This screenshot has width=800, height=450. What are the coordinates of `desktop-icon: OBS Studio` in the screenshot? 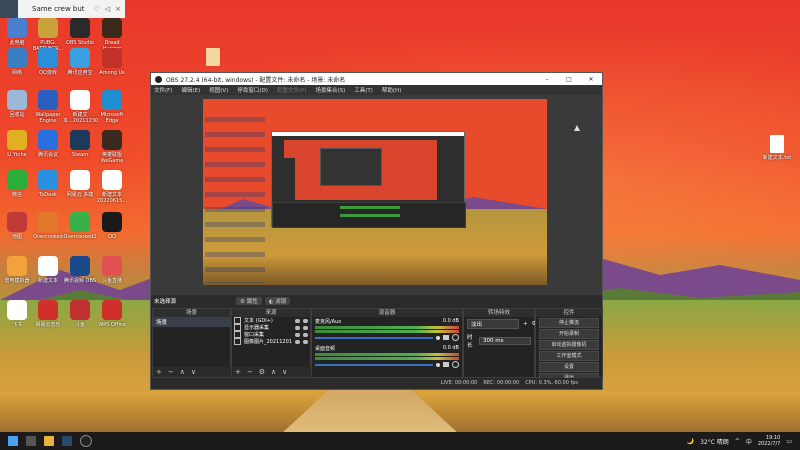 It's located at (80, 32).